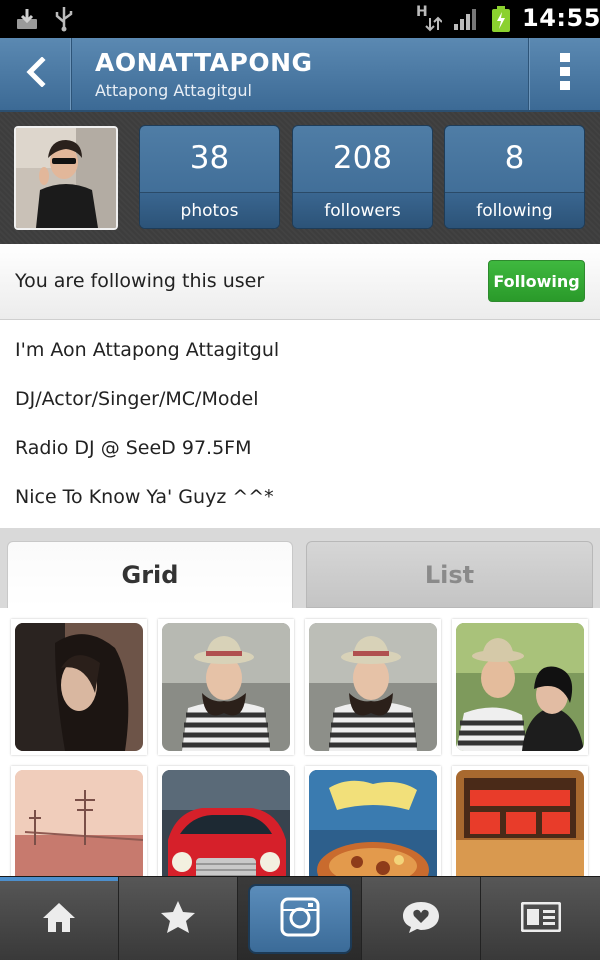  I want to click on nav-news, so click(421, 918).